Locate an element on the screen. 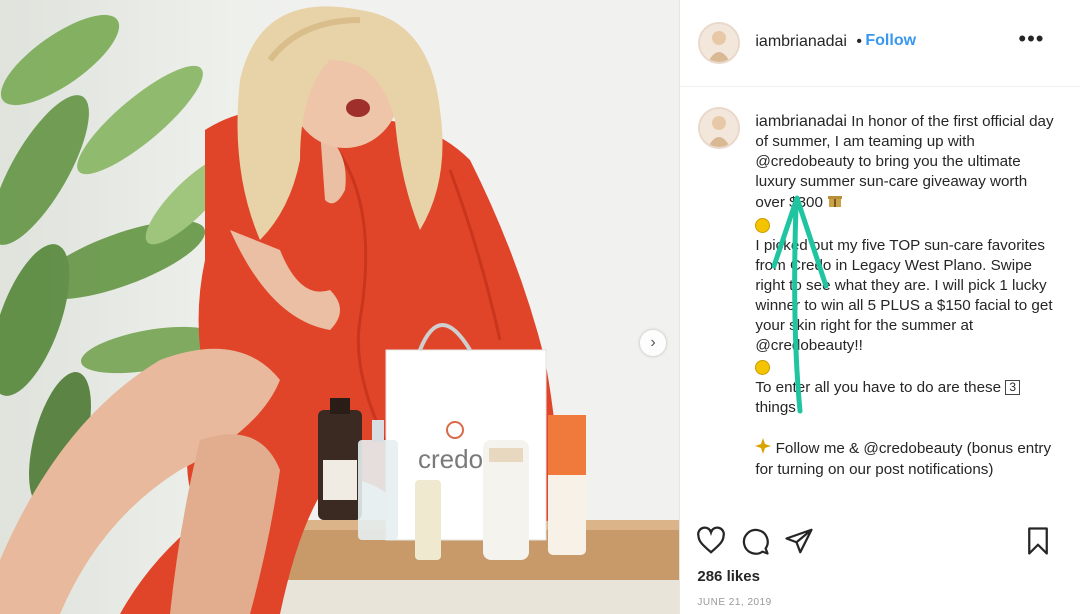 The width and height of the screenshot is (1080, 614). keycap-number: 3 is located at coordinates (1012, 388).